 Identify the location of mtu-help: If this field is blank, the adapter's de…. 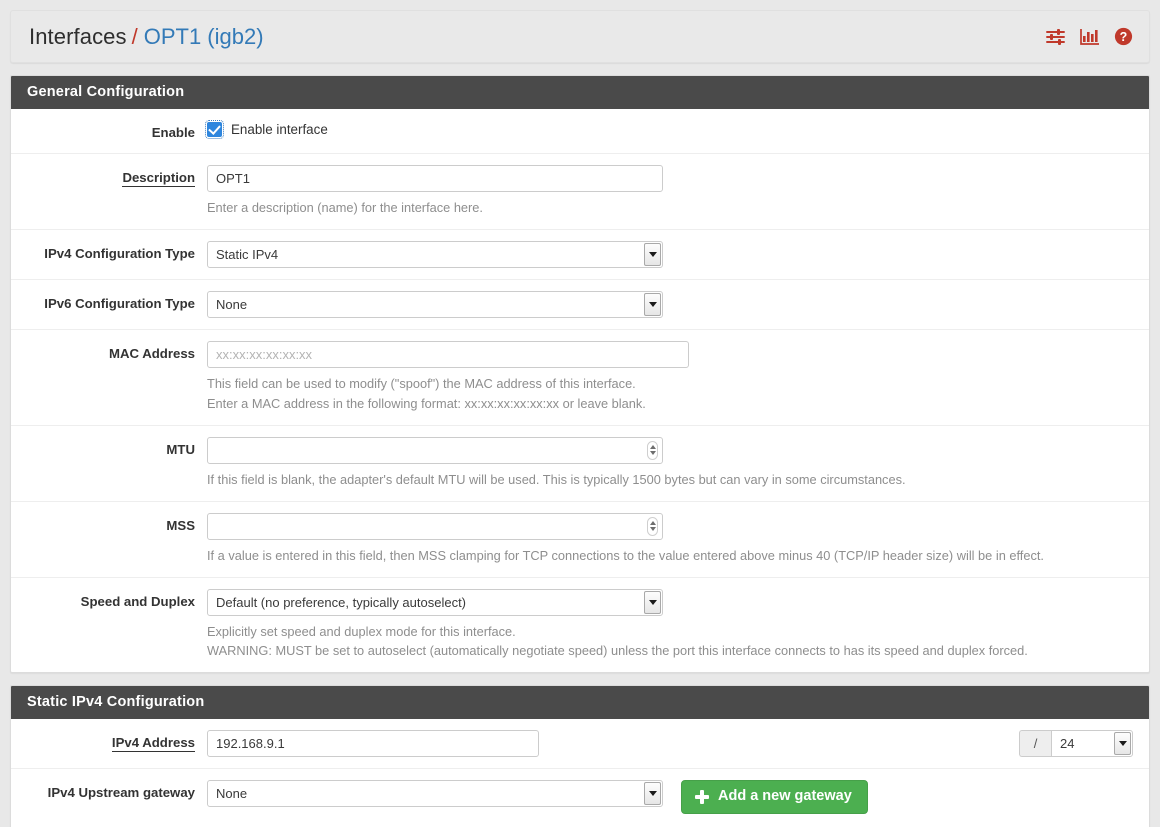
(556, 479).